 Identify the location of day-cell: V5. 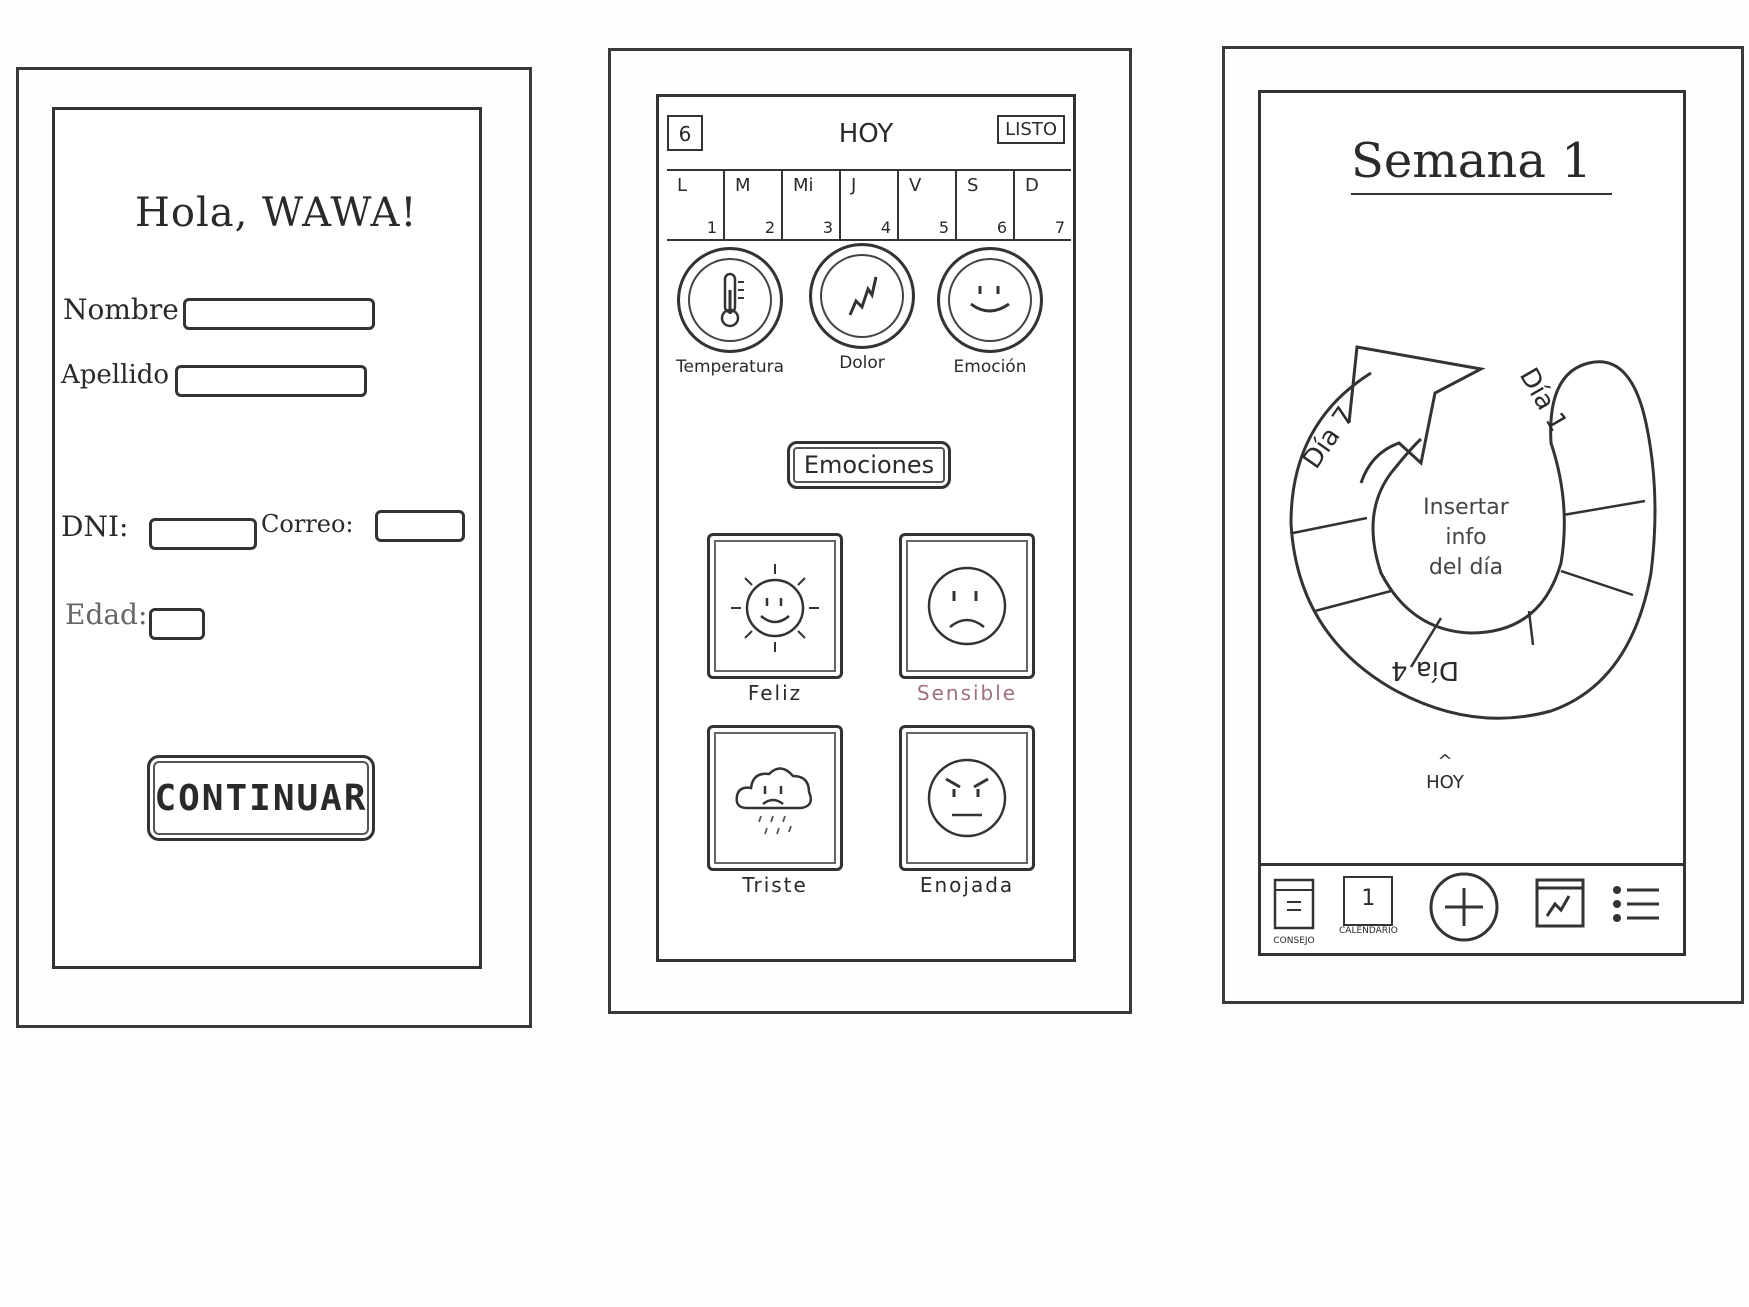
(926, 205).